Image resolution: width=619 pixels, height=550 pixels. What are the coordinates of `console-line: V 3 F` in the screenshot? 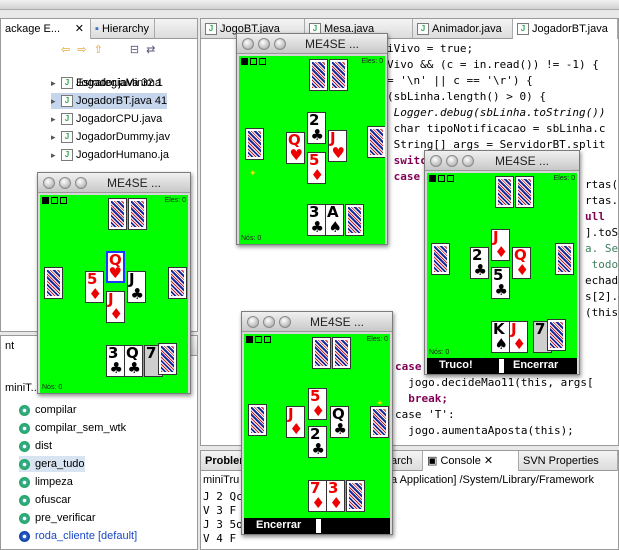 It's located at (220, 510).